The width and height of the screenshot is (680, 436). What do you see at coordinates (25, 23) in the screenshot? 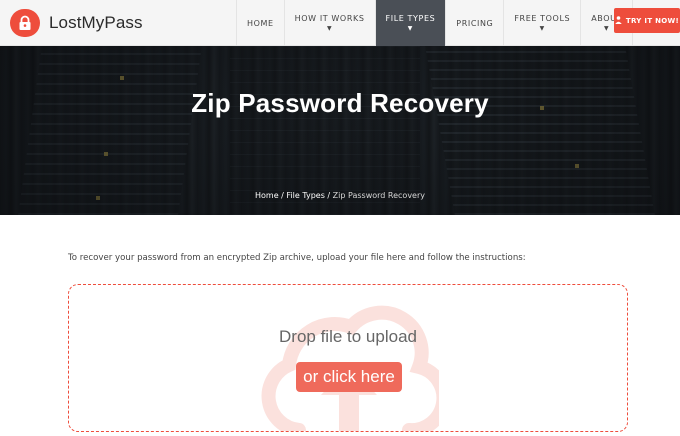
I see `lock-icon` at bounding box center [25, 23].